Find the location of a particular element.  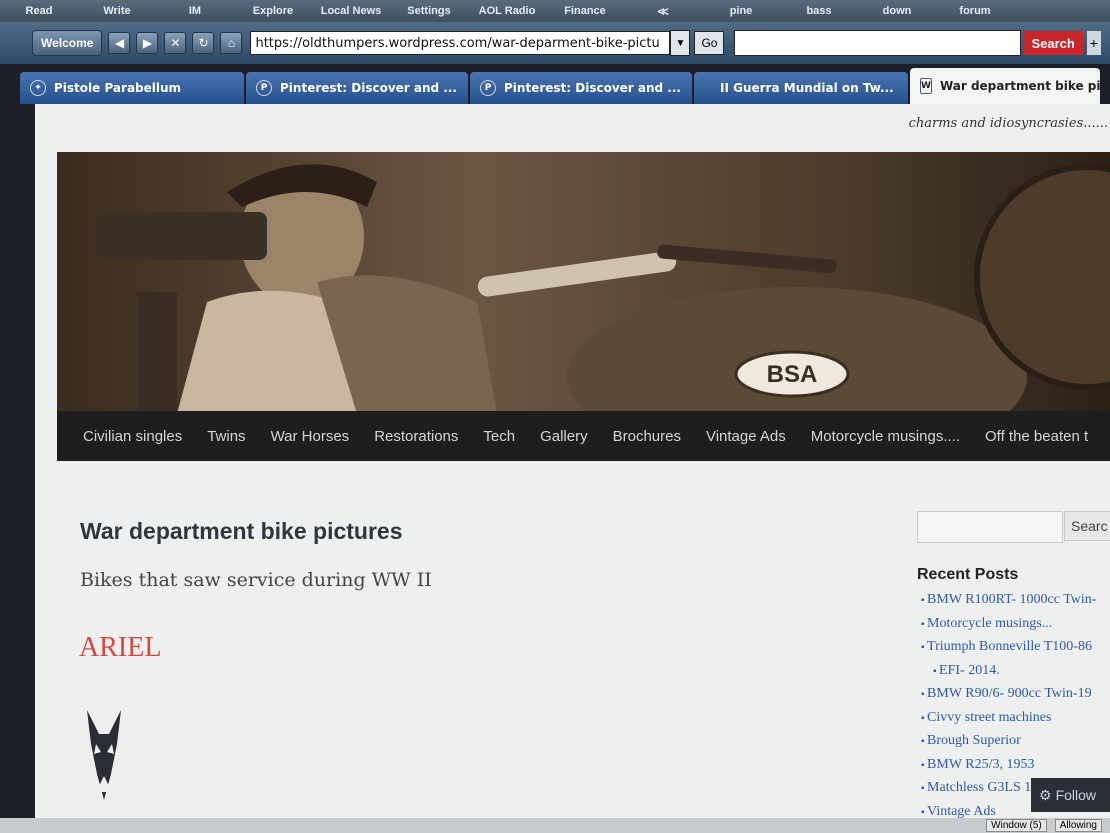

post-title: War department bike pictures is located at coordinates (241, 531).